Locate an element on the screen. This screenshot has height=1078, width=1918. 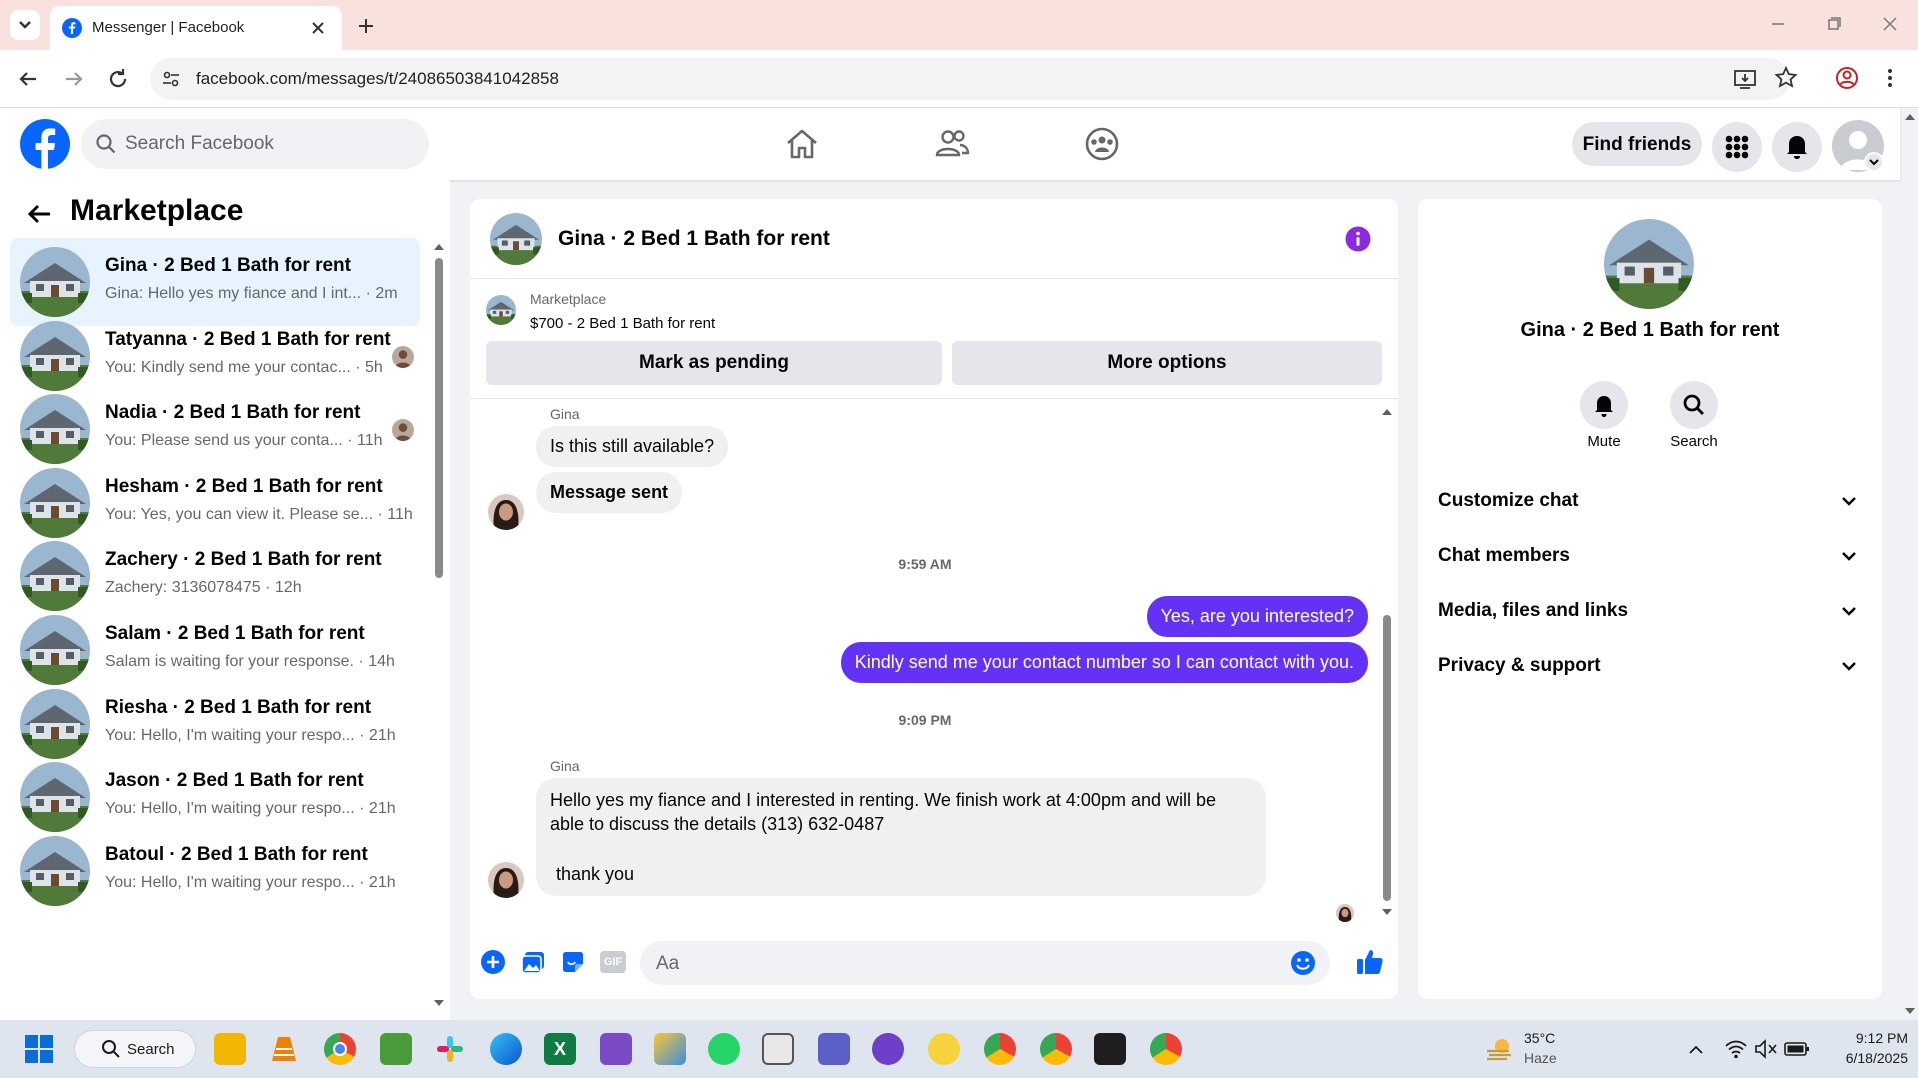
message-bubble: Is this still available? is located at coordinates (632, 446).